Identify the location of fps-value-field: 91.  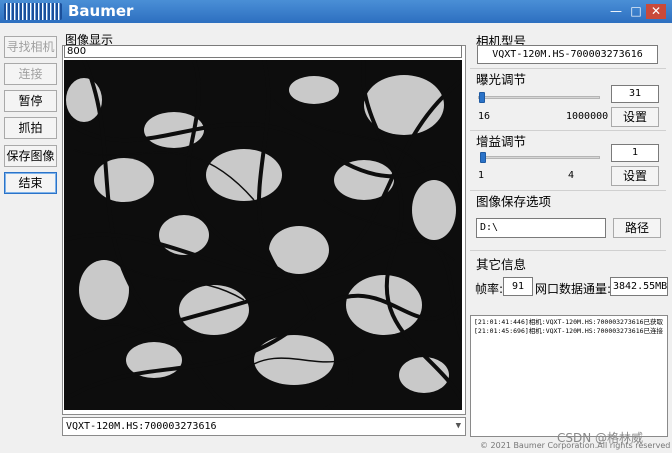
(518, 286).